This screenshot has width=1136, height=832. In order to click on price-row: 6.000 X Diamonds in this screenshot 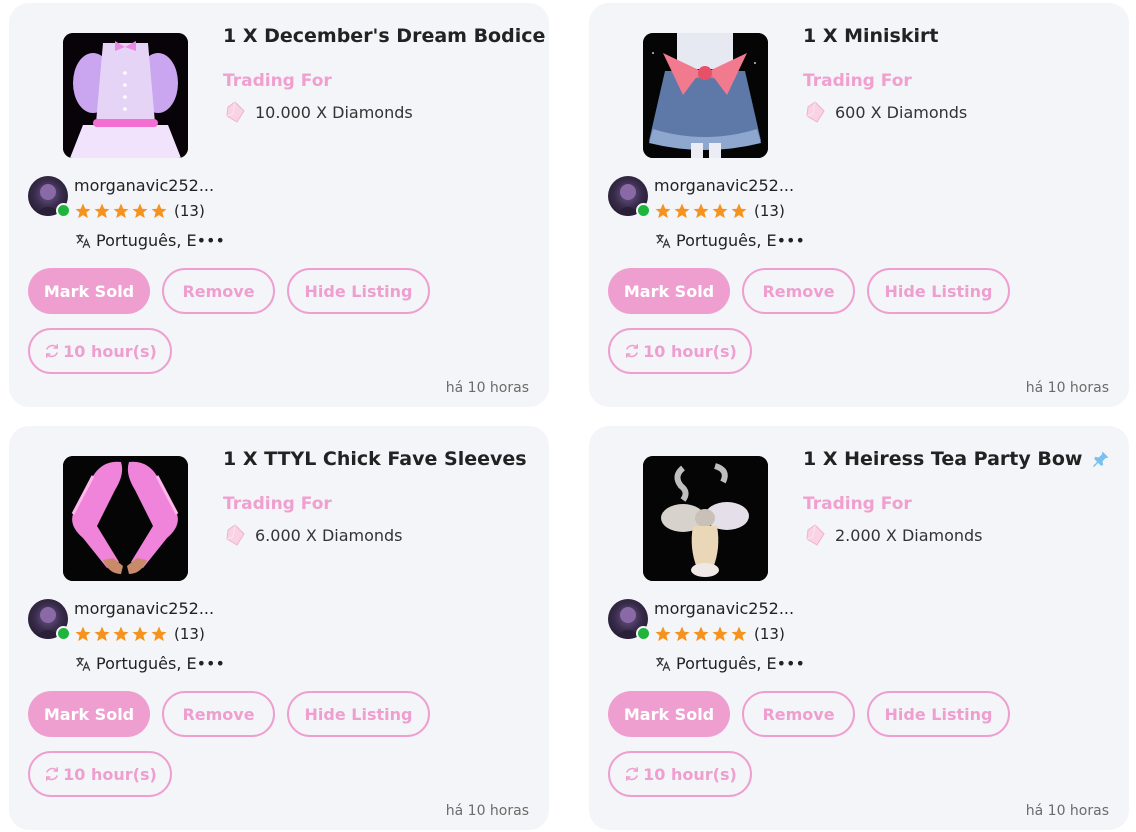, I will do `click(313, 535)`.